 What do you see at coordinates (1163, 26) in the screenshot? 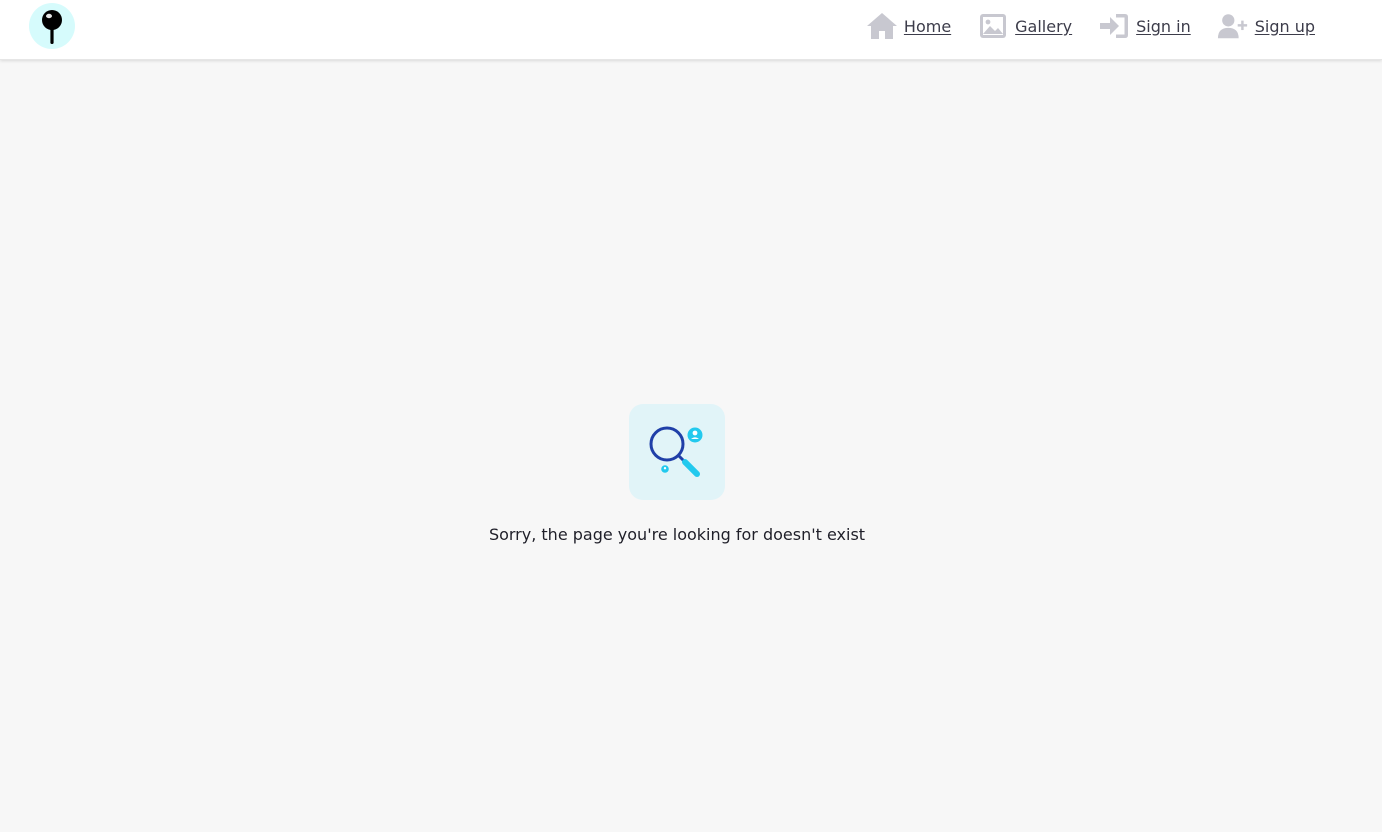
I see `nav-sign-in-label: Sign in` at bounding box center [1163, 26].